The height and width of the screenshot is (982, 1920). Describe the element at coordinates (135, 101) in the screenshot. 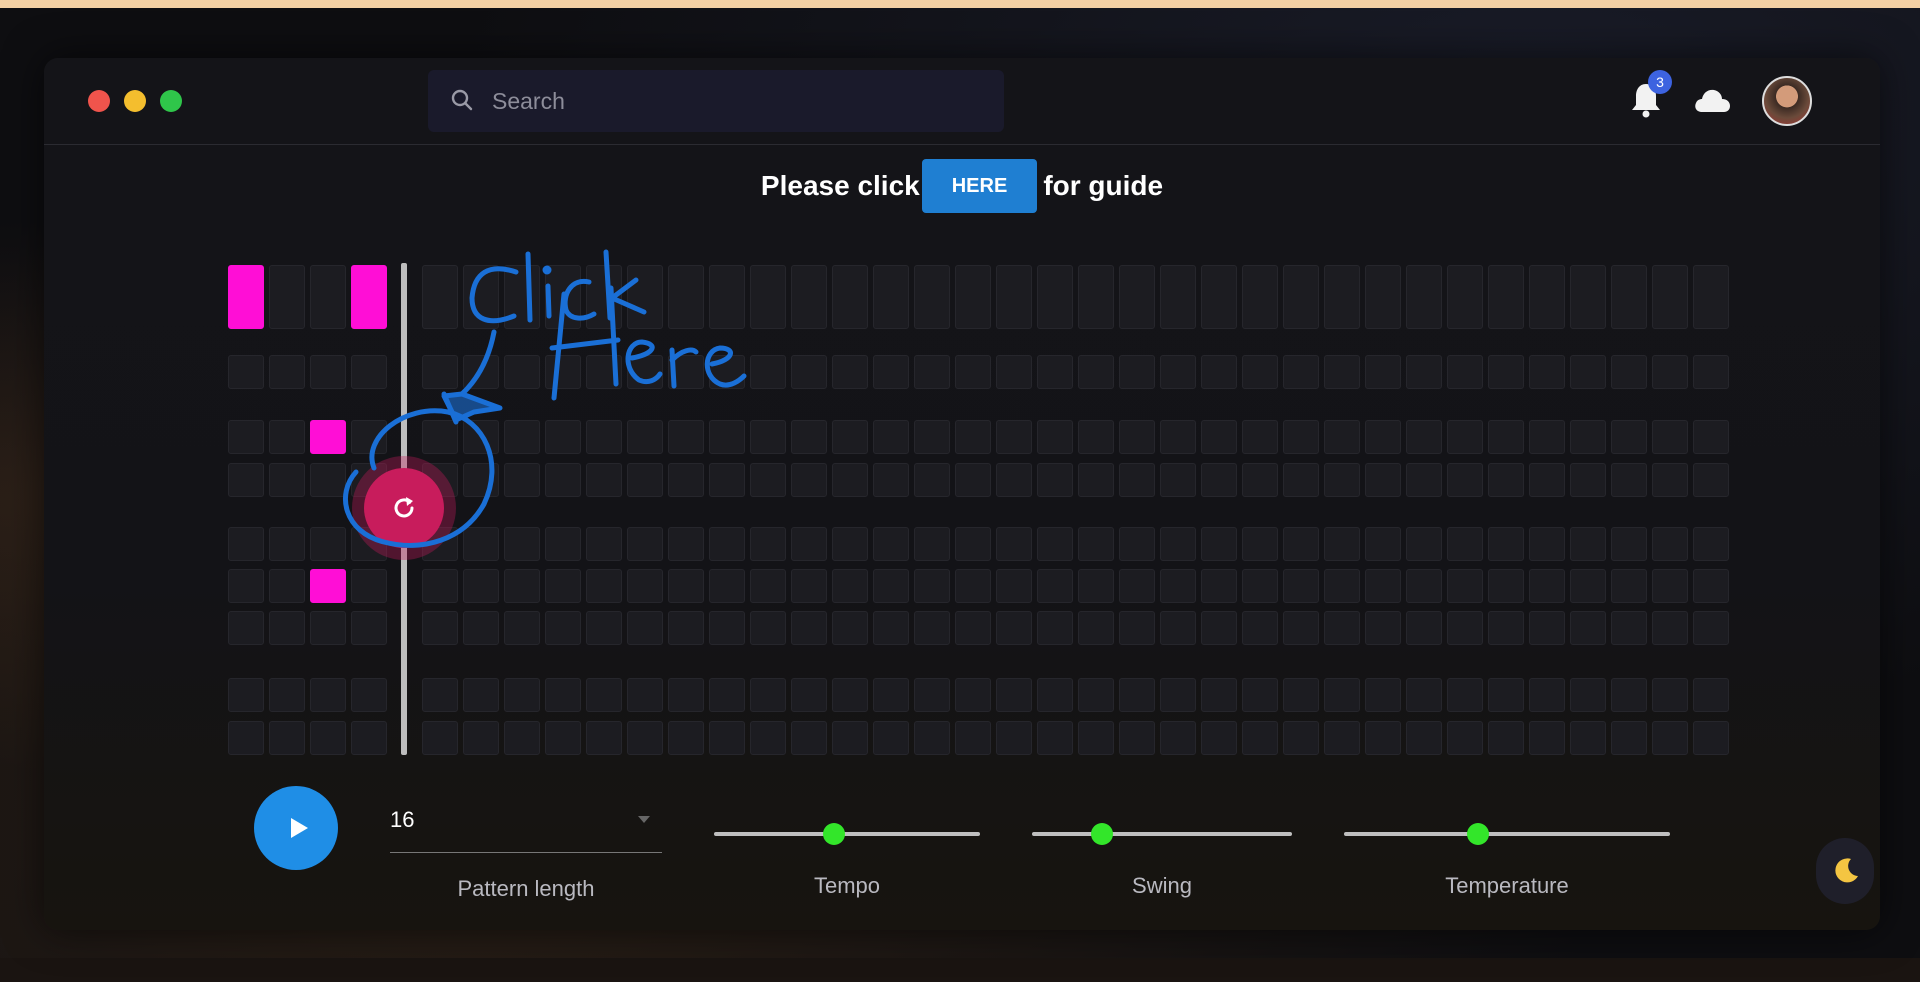

I see `minimize-window-button` at that location.